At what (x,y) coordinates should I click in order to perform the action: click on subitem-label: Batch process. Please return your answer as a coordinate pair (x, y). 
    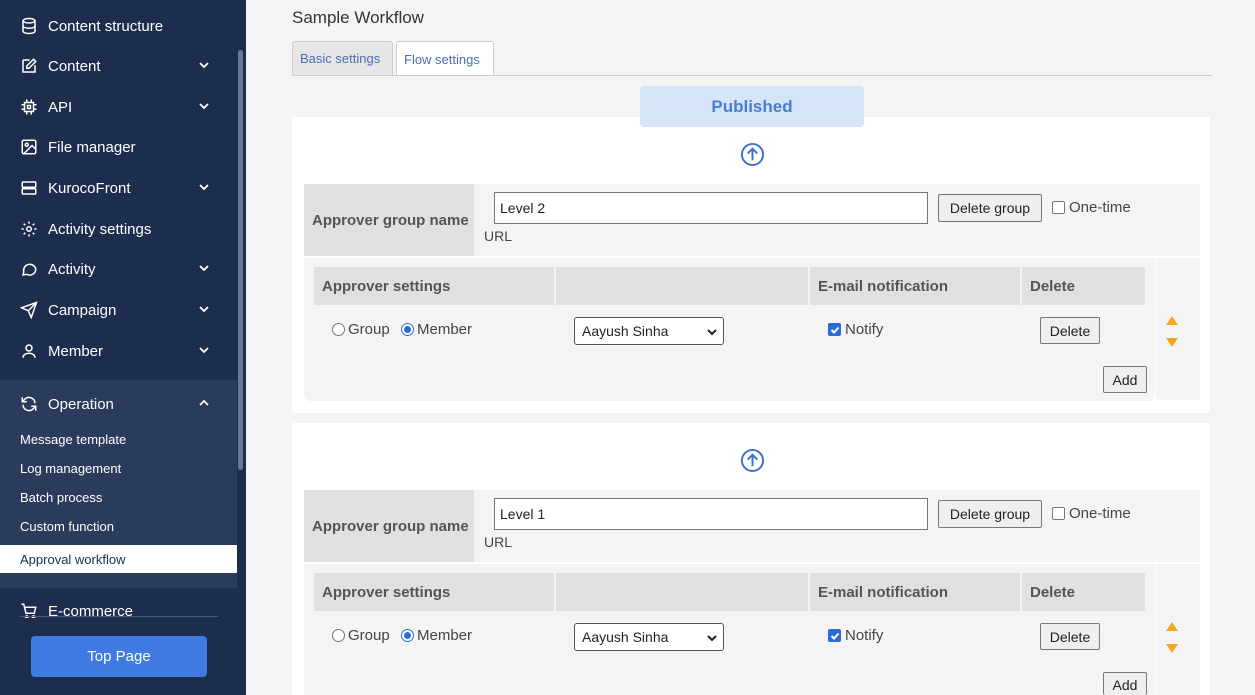
    Looking at the image, I should click on (61, 497).